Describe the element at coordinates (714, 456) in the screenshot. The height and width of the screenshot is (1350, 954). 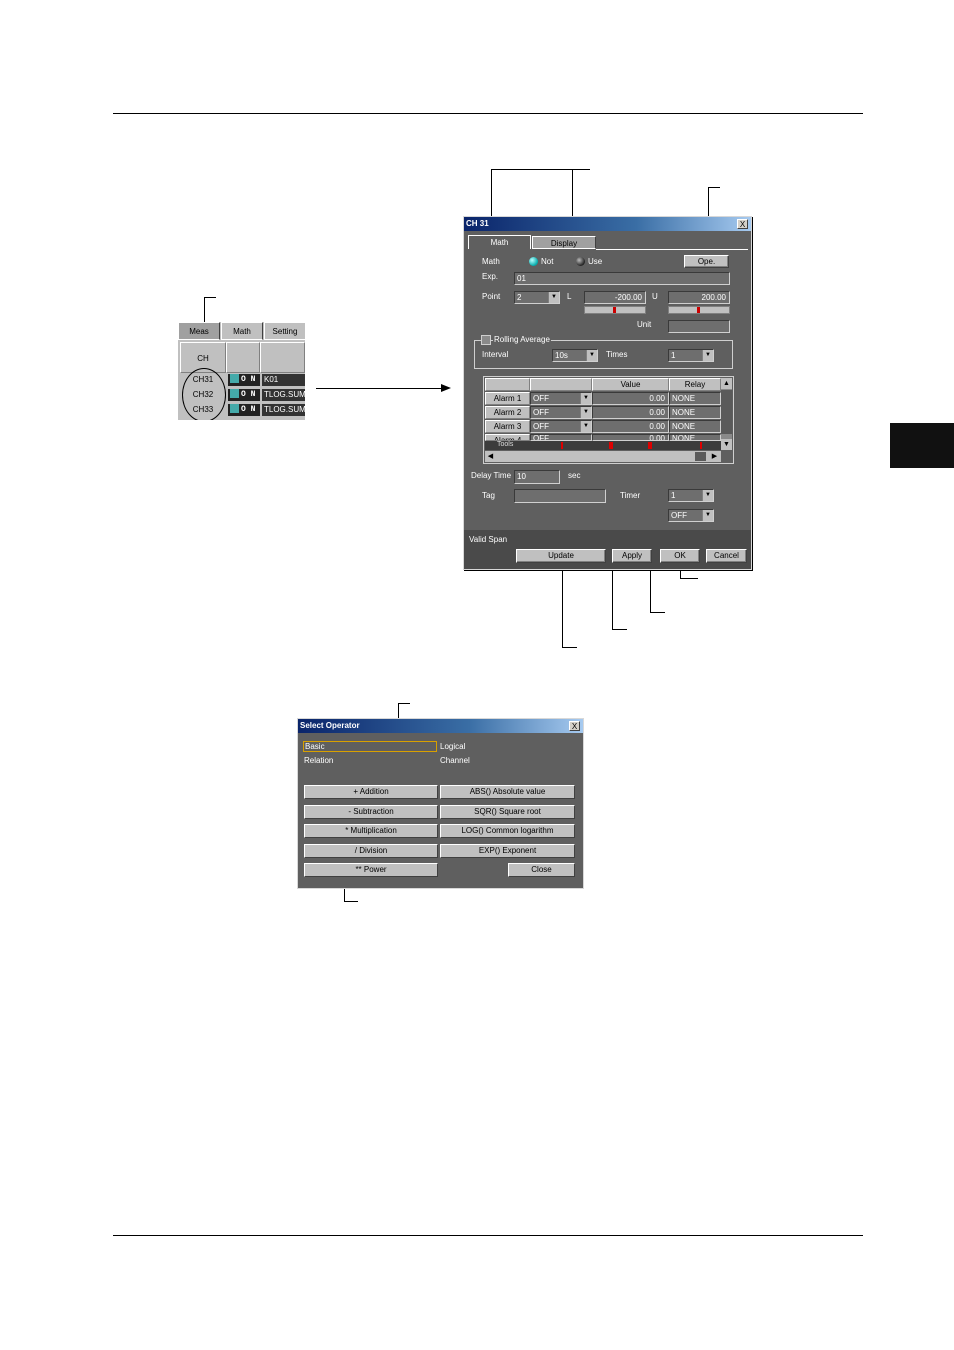
I see `scroll-right-icon: ▶` at that location.